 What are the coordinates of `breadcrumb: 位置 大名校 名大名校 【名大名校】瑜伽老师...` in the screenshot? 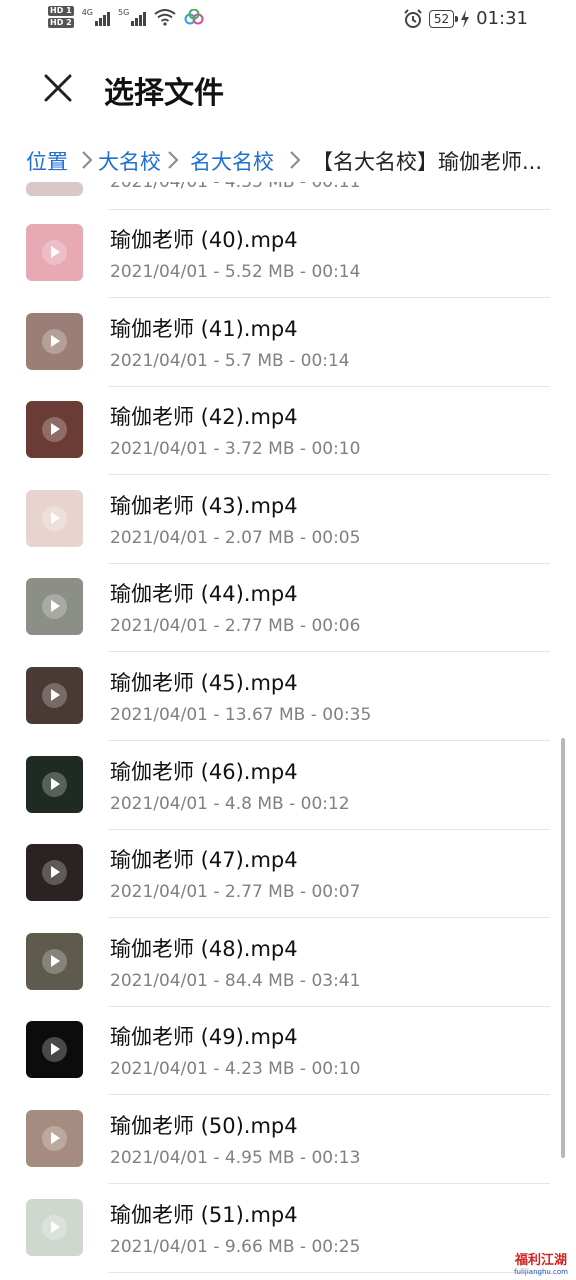 It's located at (288, 161).